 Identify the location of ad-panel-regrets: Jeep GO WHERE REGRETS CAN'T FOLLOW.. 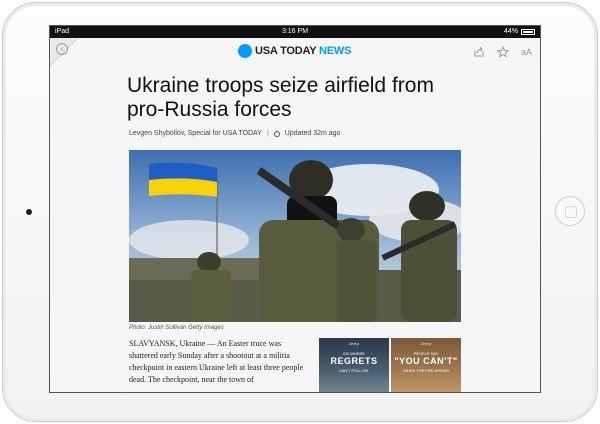
(354, 365).